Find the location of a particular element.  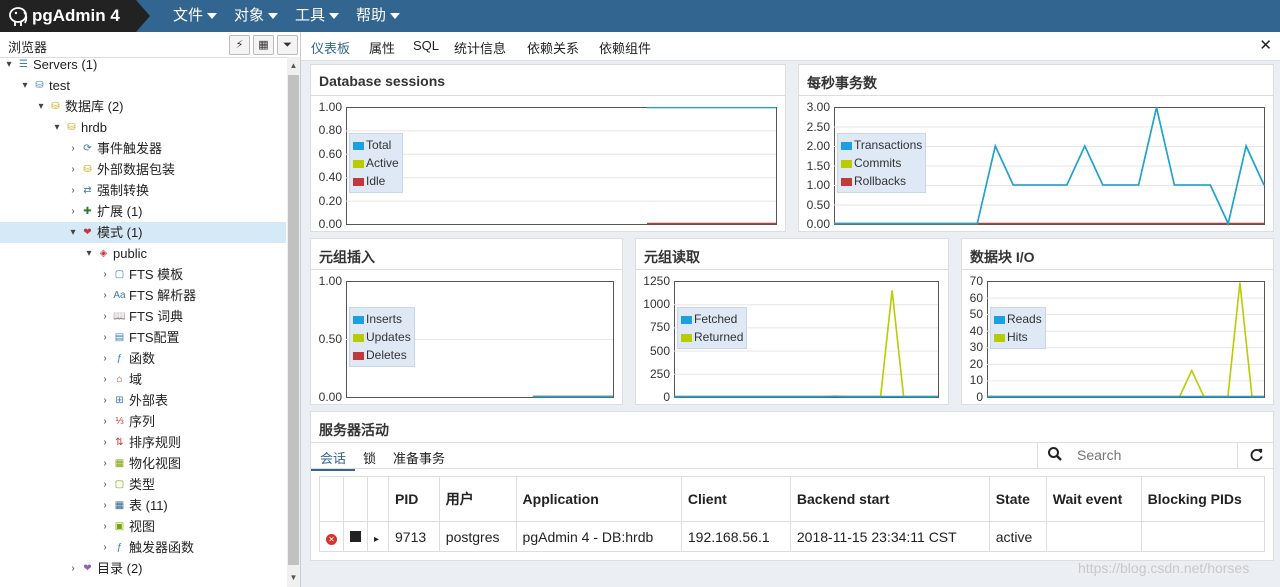

tree-node: › ▦ 物化视图 is located at coordinates (143, 463).